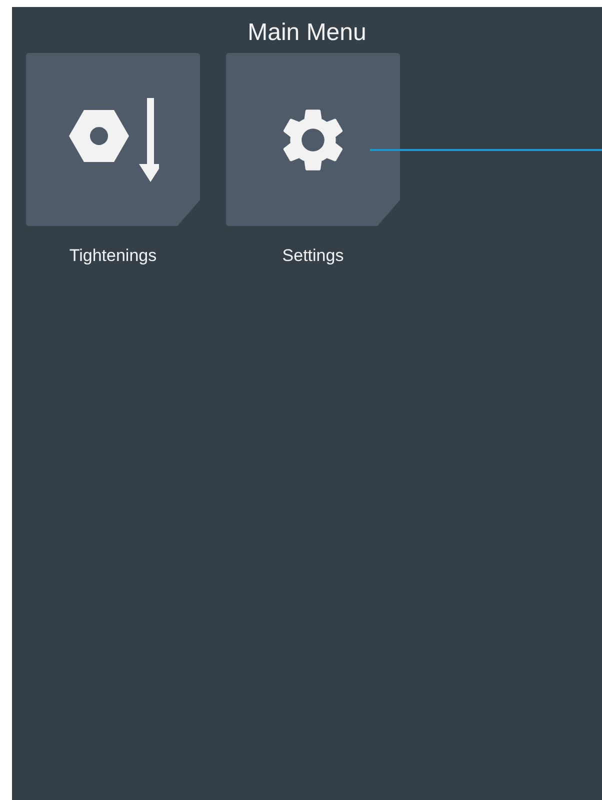 This screenshot has height=800, width=602. I want to click on tile-label: Tightenings, so click(113, 256).